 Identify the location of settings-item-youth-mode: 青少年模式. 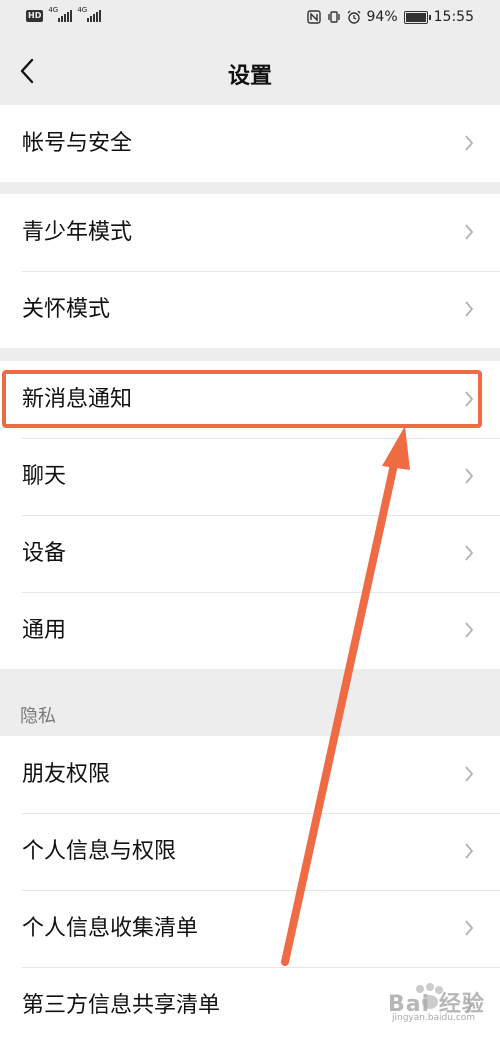
(250, 232).